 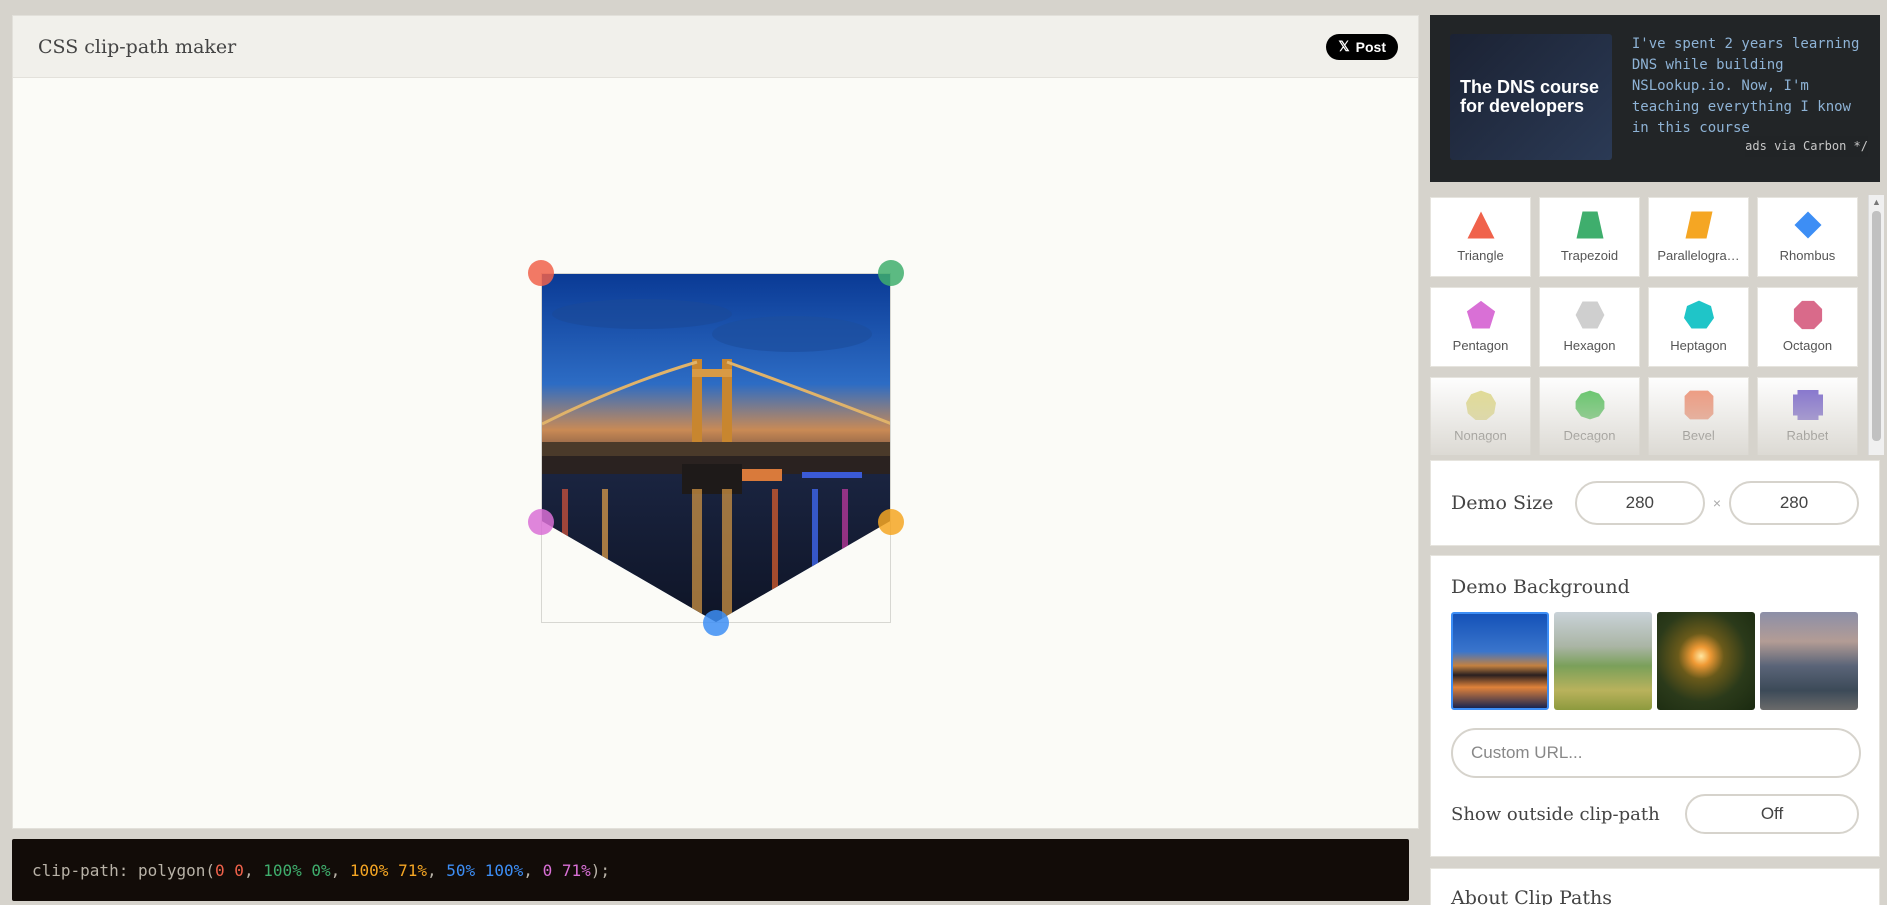 What do you see at coordinates (715, 47) in the screenshot?
I see `editor-header: CSS clip-path maker 𝕏 Post` at bounding box center [715, 47].